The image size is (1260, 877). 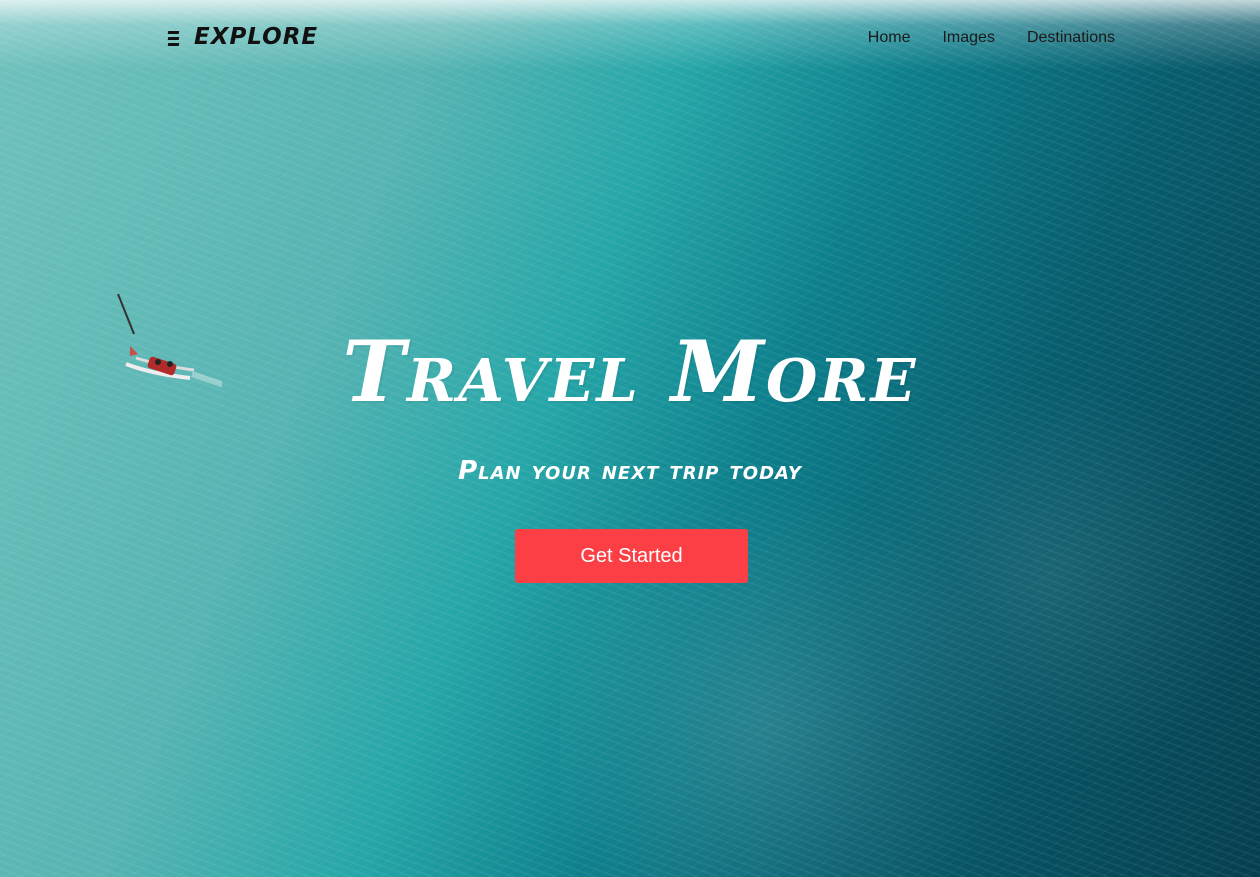 What do you see at coordinates (630, 39) in the screenshot?
I see `top-navbar: EXPLORE Home Images Destinations` at bounding box center [630, 39].